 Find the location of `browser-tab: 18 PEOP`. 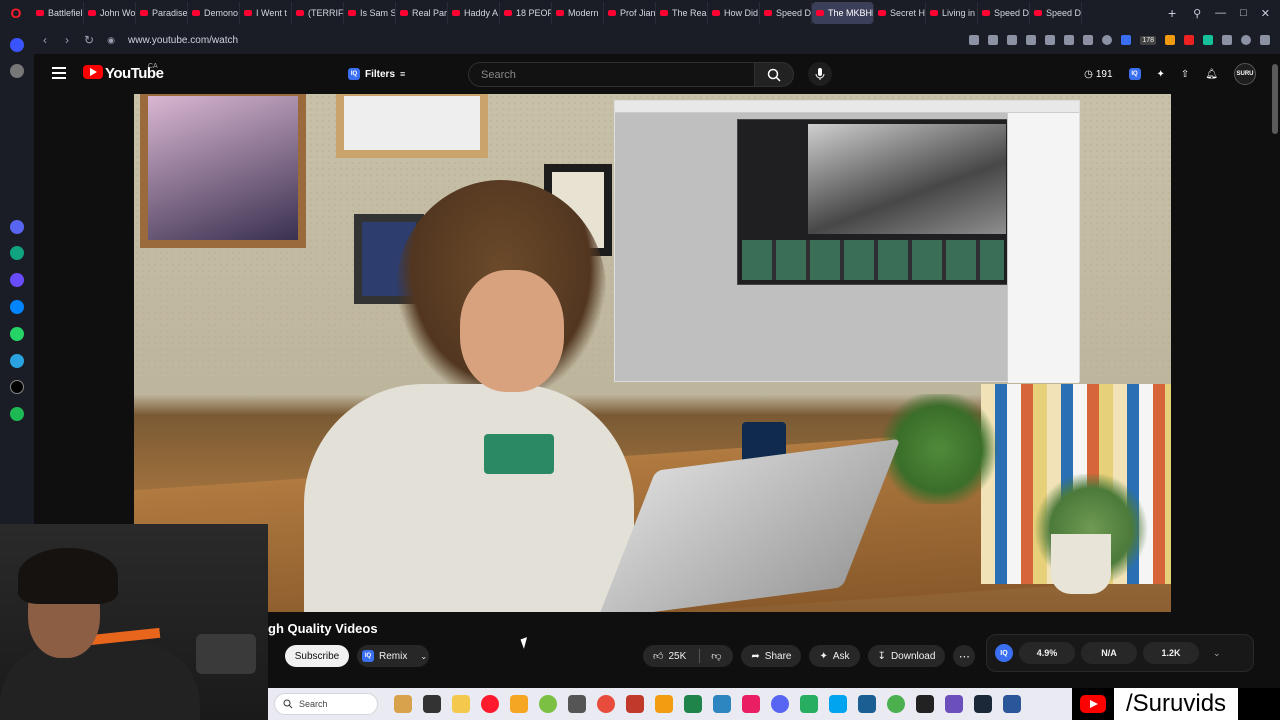

browser-tab: 18 PEOP is located at coordinates (526, 13).